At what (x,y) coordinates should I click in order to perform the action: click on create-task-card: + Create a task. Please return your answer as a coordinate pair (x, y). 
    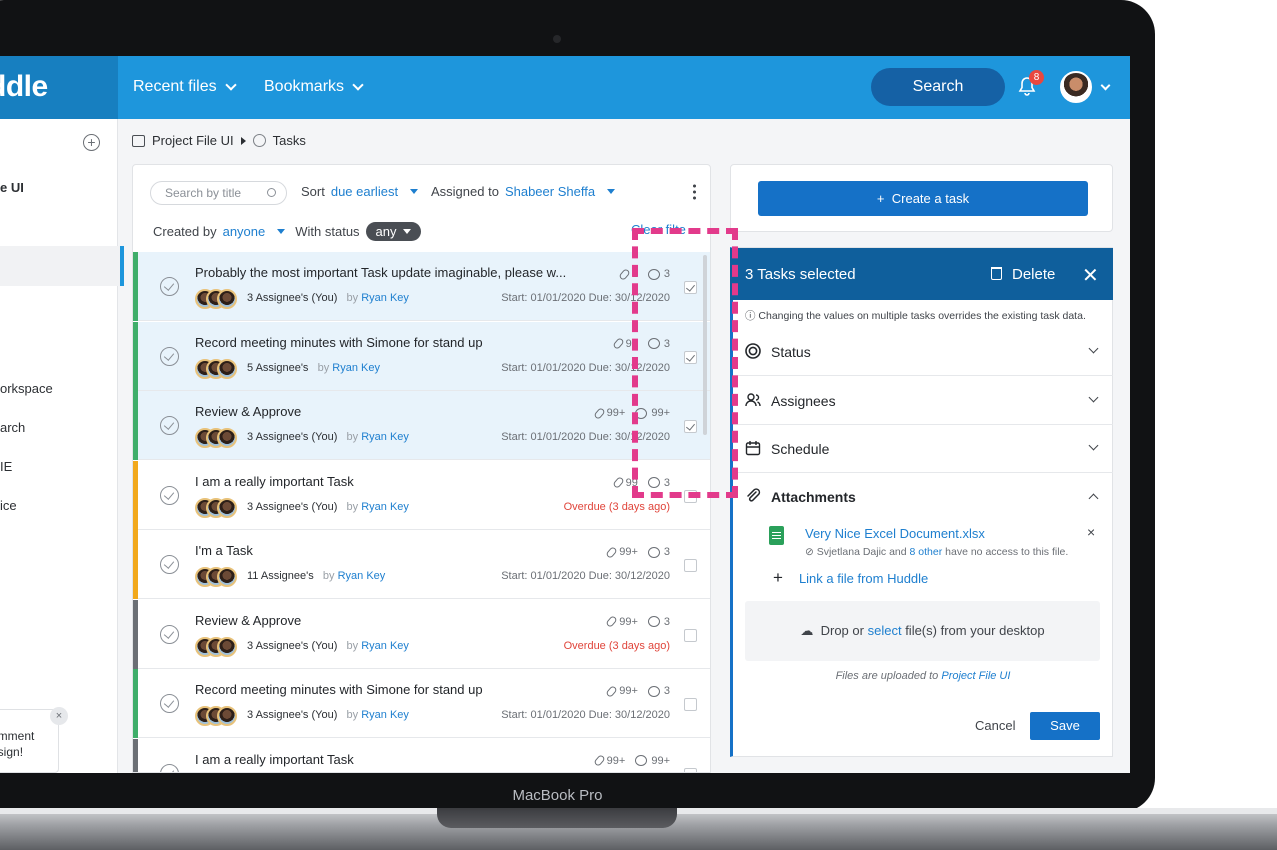
    Looking at the image, I should click on (921, 198).